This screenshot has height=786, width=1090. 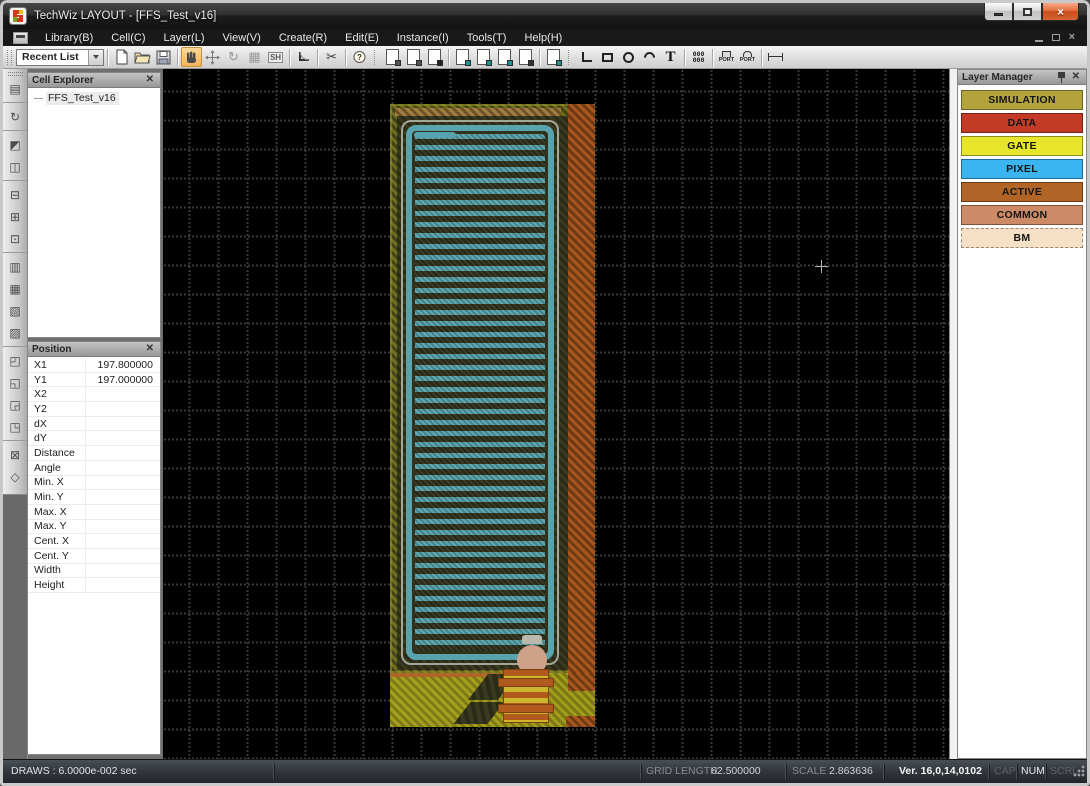 What do you see at coordinates (586, 57) in the screenshot?
I see `polyline-tool-icon` at bounding box center [586, 57].